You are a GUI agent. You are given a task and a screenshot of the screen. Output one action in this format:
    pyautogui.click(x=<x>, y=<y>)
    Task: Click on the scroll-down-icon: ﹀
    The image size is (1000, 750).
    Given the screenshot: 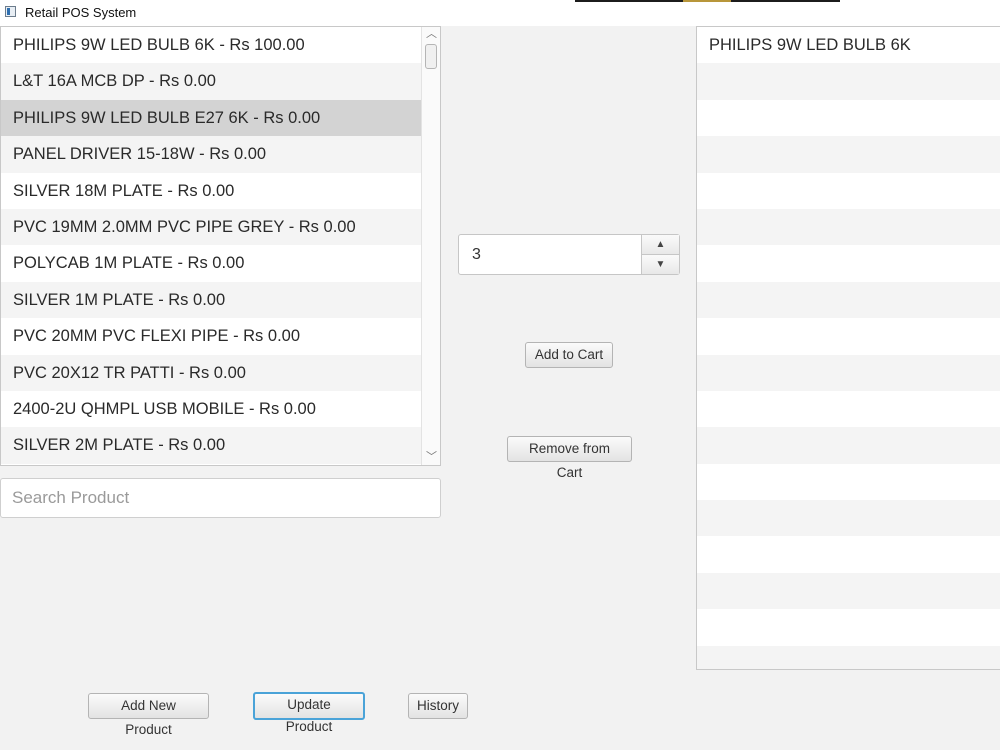 What is the action you would take?
    pyautogui.click(x=431, y=457)
    